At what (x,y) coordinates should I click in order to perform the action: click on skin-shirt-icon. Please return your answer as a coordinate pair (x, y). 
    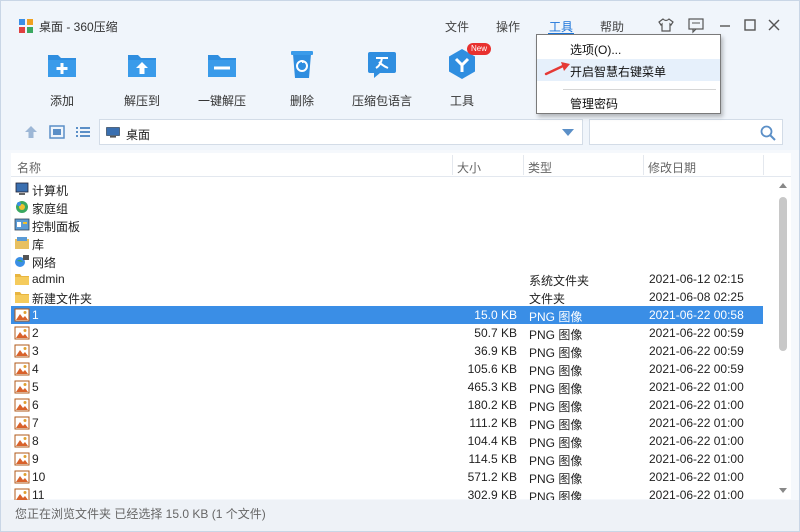
    Looking at the image, I should click on (666, 25).